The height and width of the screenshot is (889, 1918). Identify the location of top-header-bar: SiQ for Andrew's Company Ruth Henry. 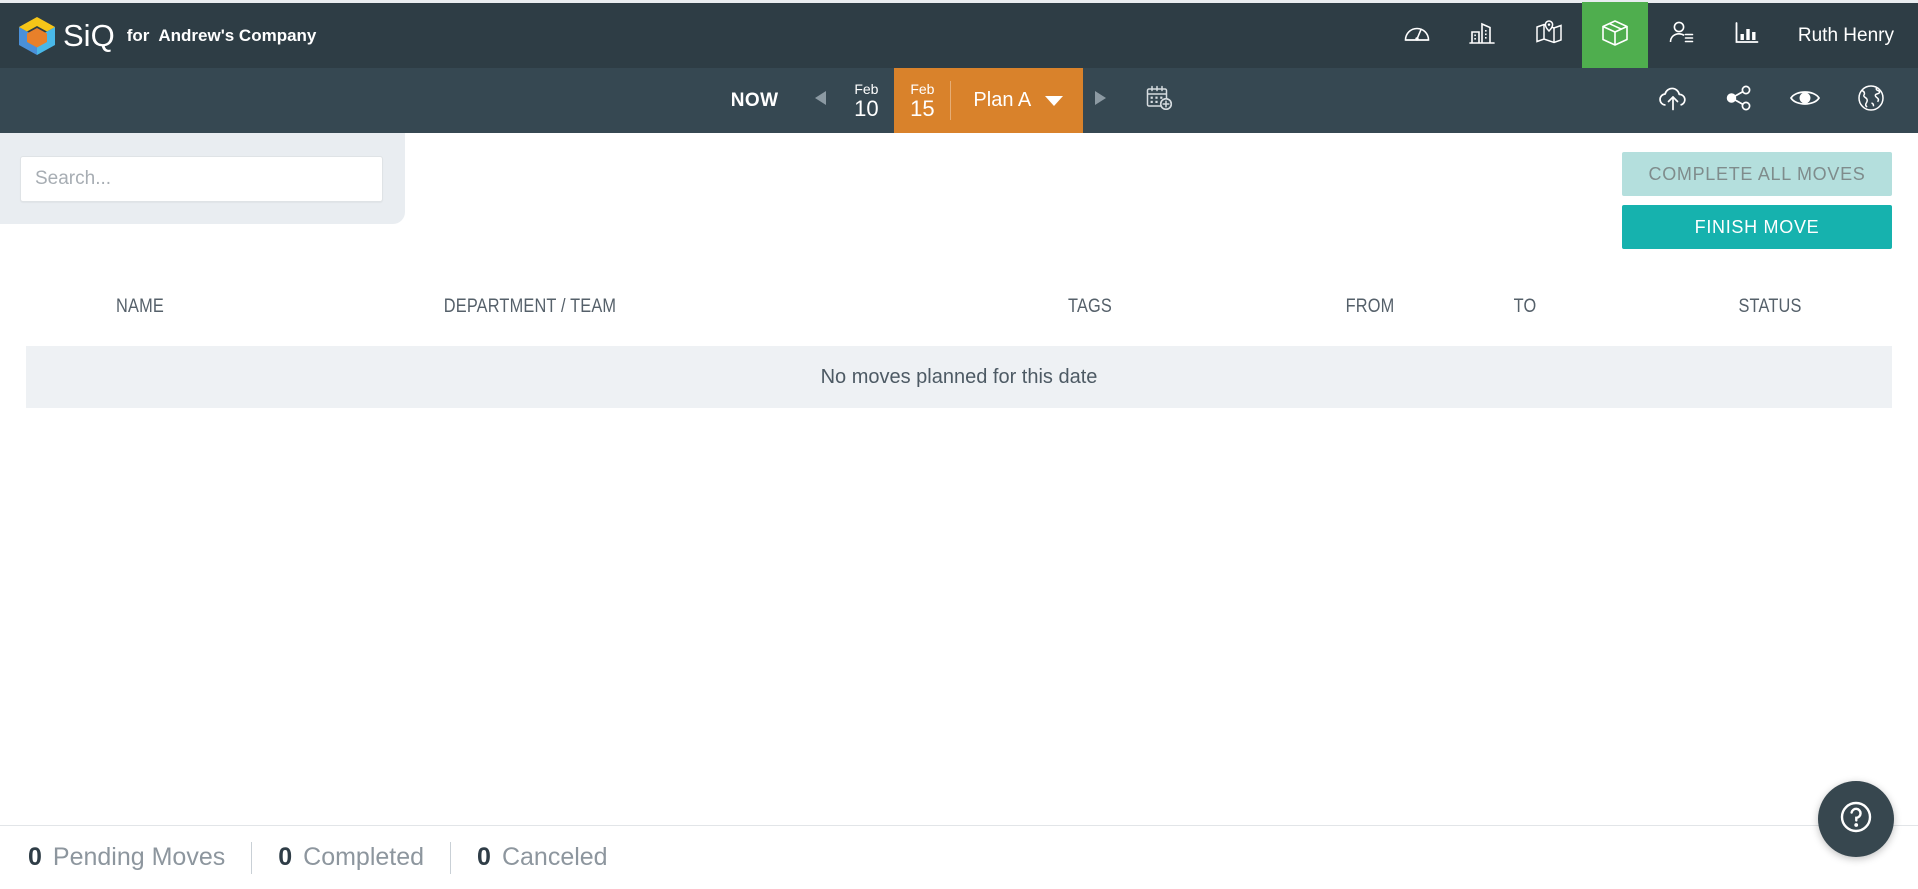
(959, 35).